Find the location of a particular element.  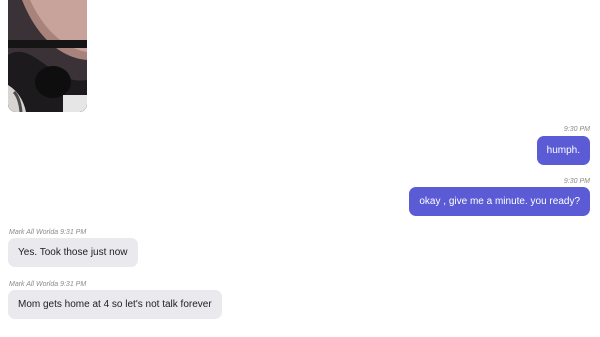

outgoing-message-bubble: okay , give me a minute. you ready? is located at coordinates (499, 201).